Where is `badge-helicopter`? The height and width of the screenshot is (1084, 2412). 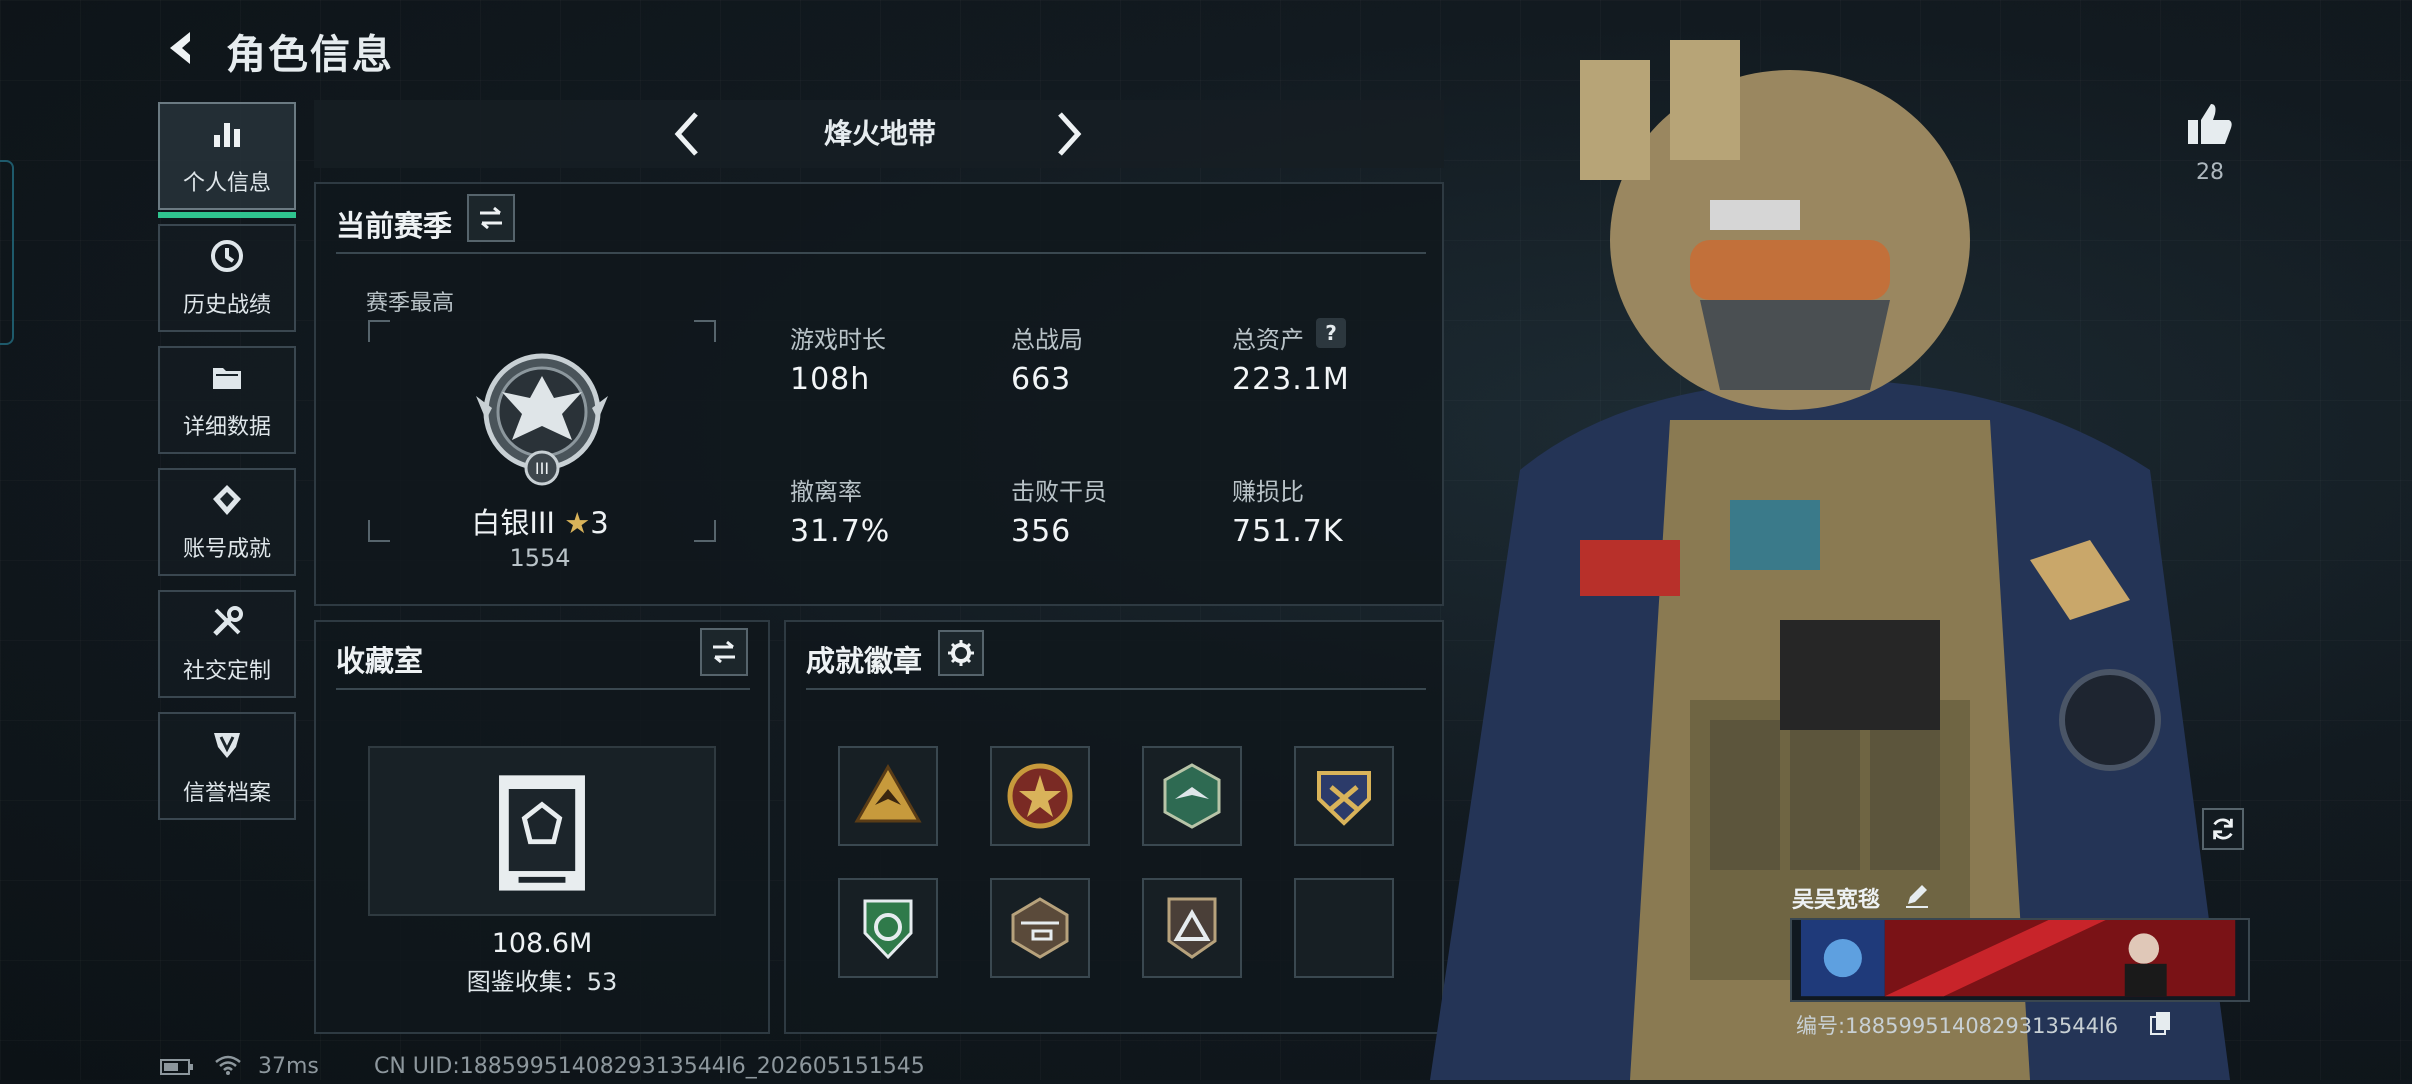 badge-helicopter is located at coordinates (1040, 928).